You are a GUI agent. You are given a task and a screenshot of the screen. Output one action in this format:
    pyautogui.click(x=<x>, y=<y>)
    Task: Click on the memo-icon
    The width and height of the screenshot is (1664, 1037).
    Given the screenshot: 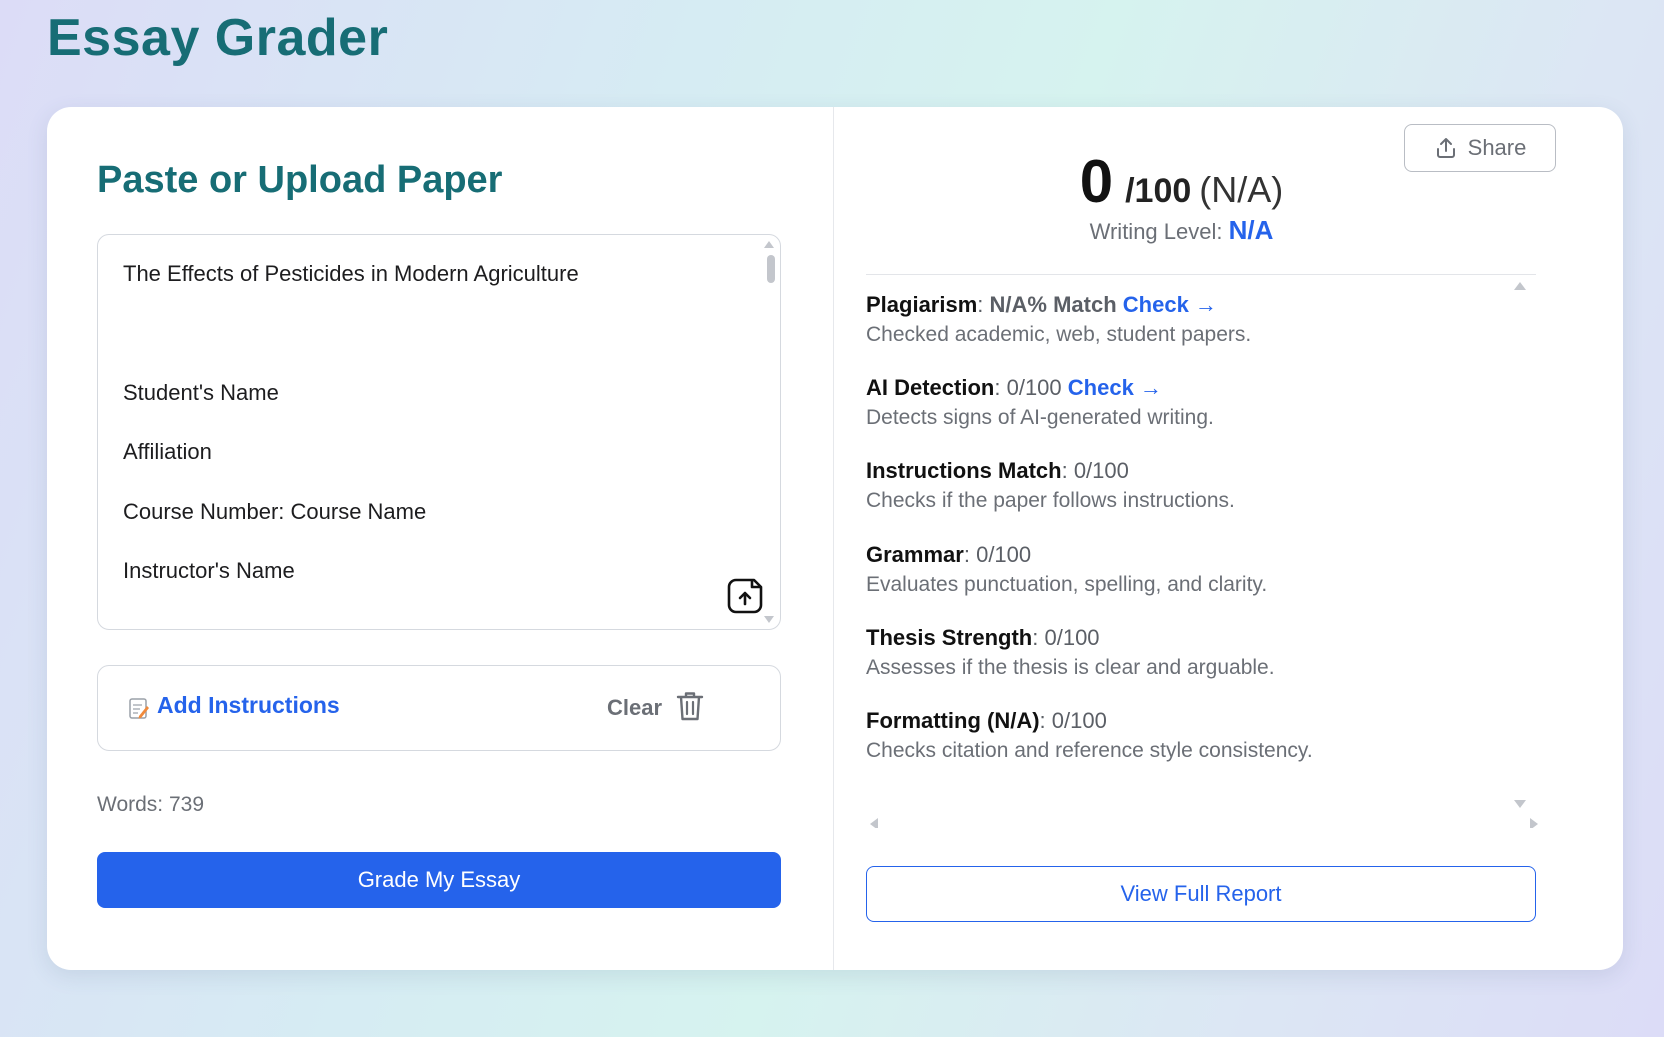 What is the action you would take?
    pyautogui.click(x=139, y=708)
    